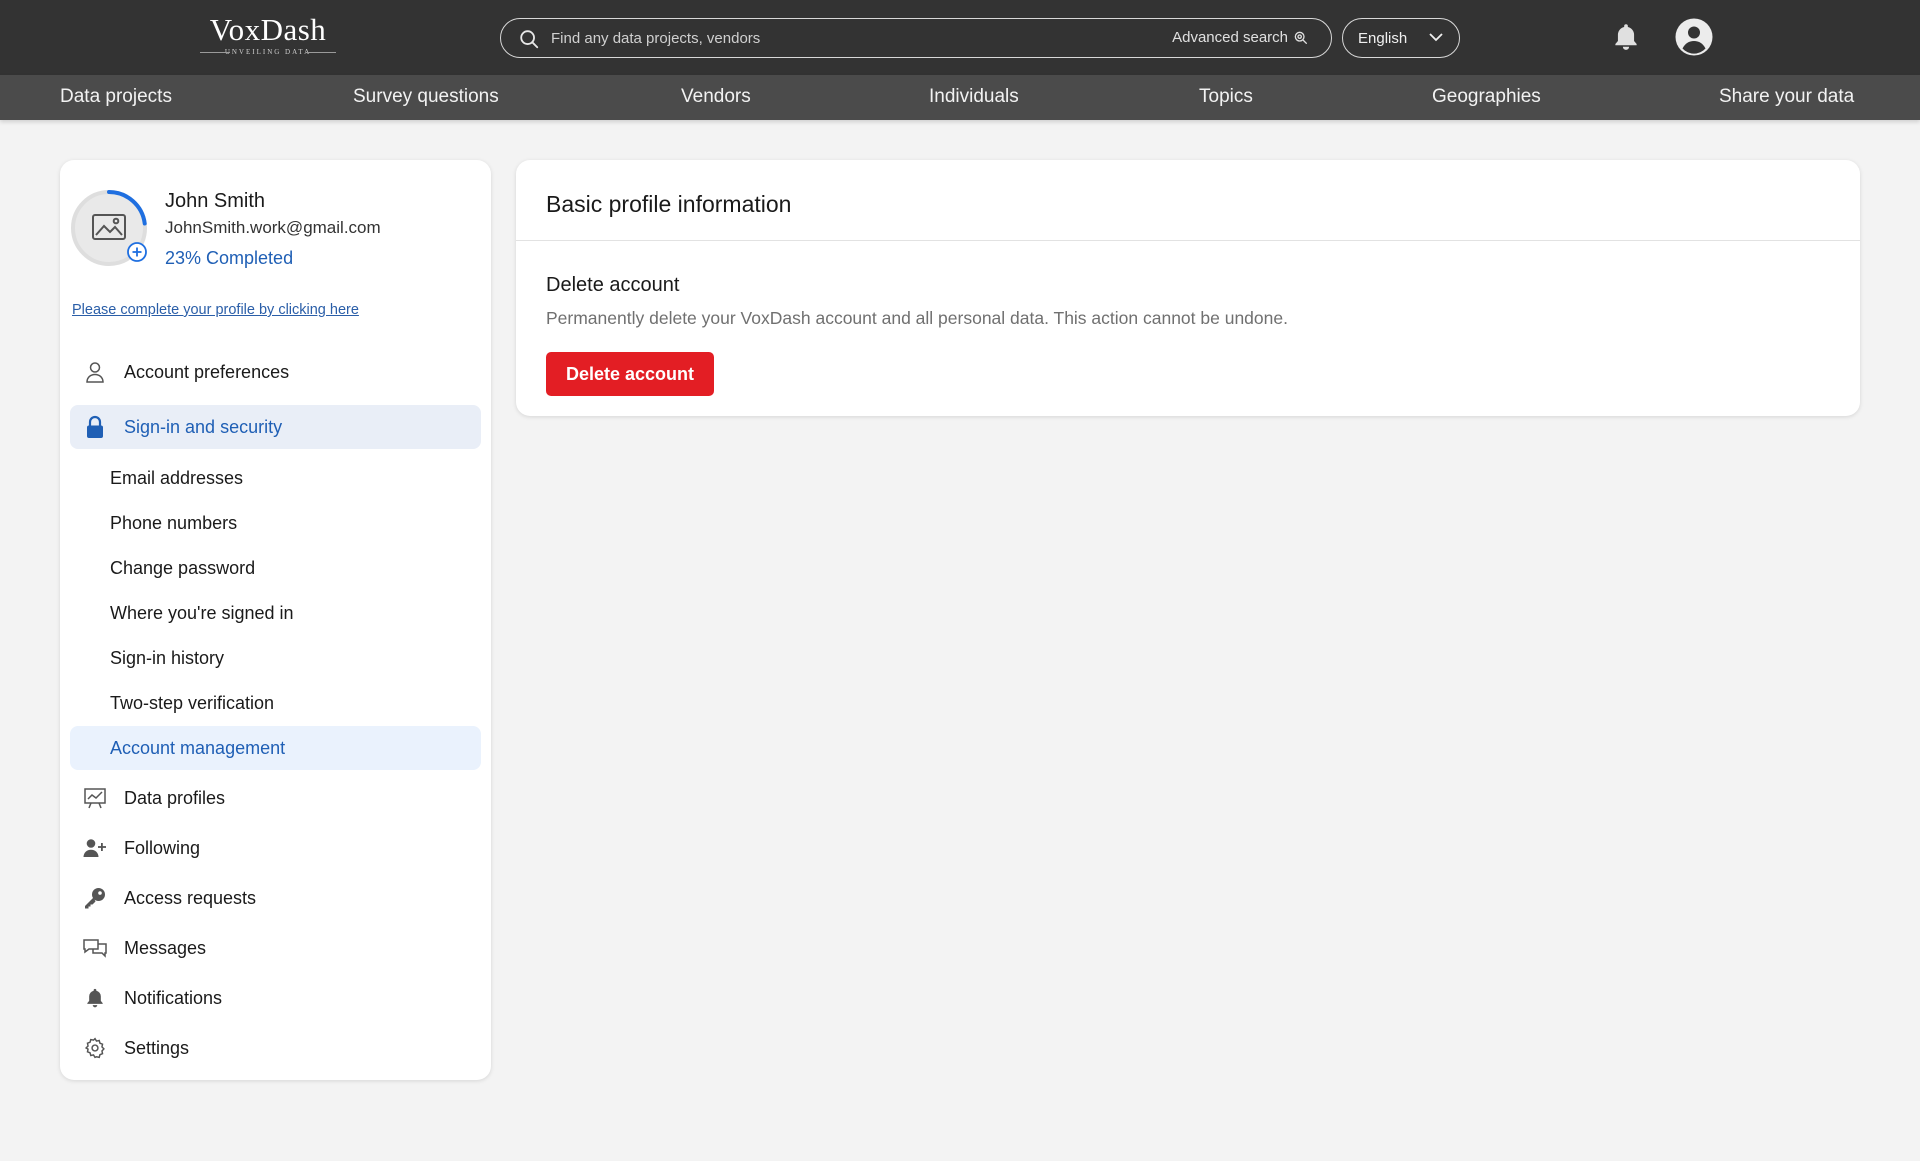 The height and width of the screenshot is (1161, 1920). Describe the element at coordinates (1786, 97) in the screenshot. I see `nav-share-your-data: Share your data` at that location.